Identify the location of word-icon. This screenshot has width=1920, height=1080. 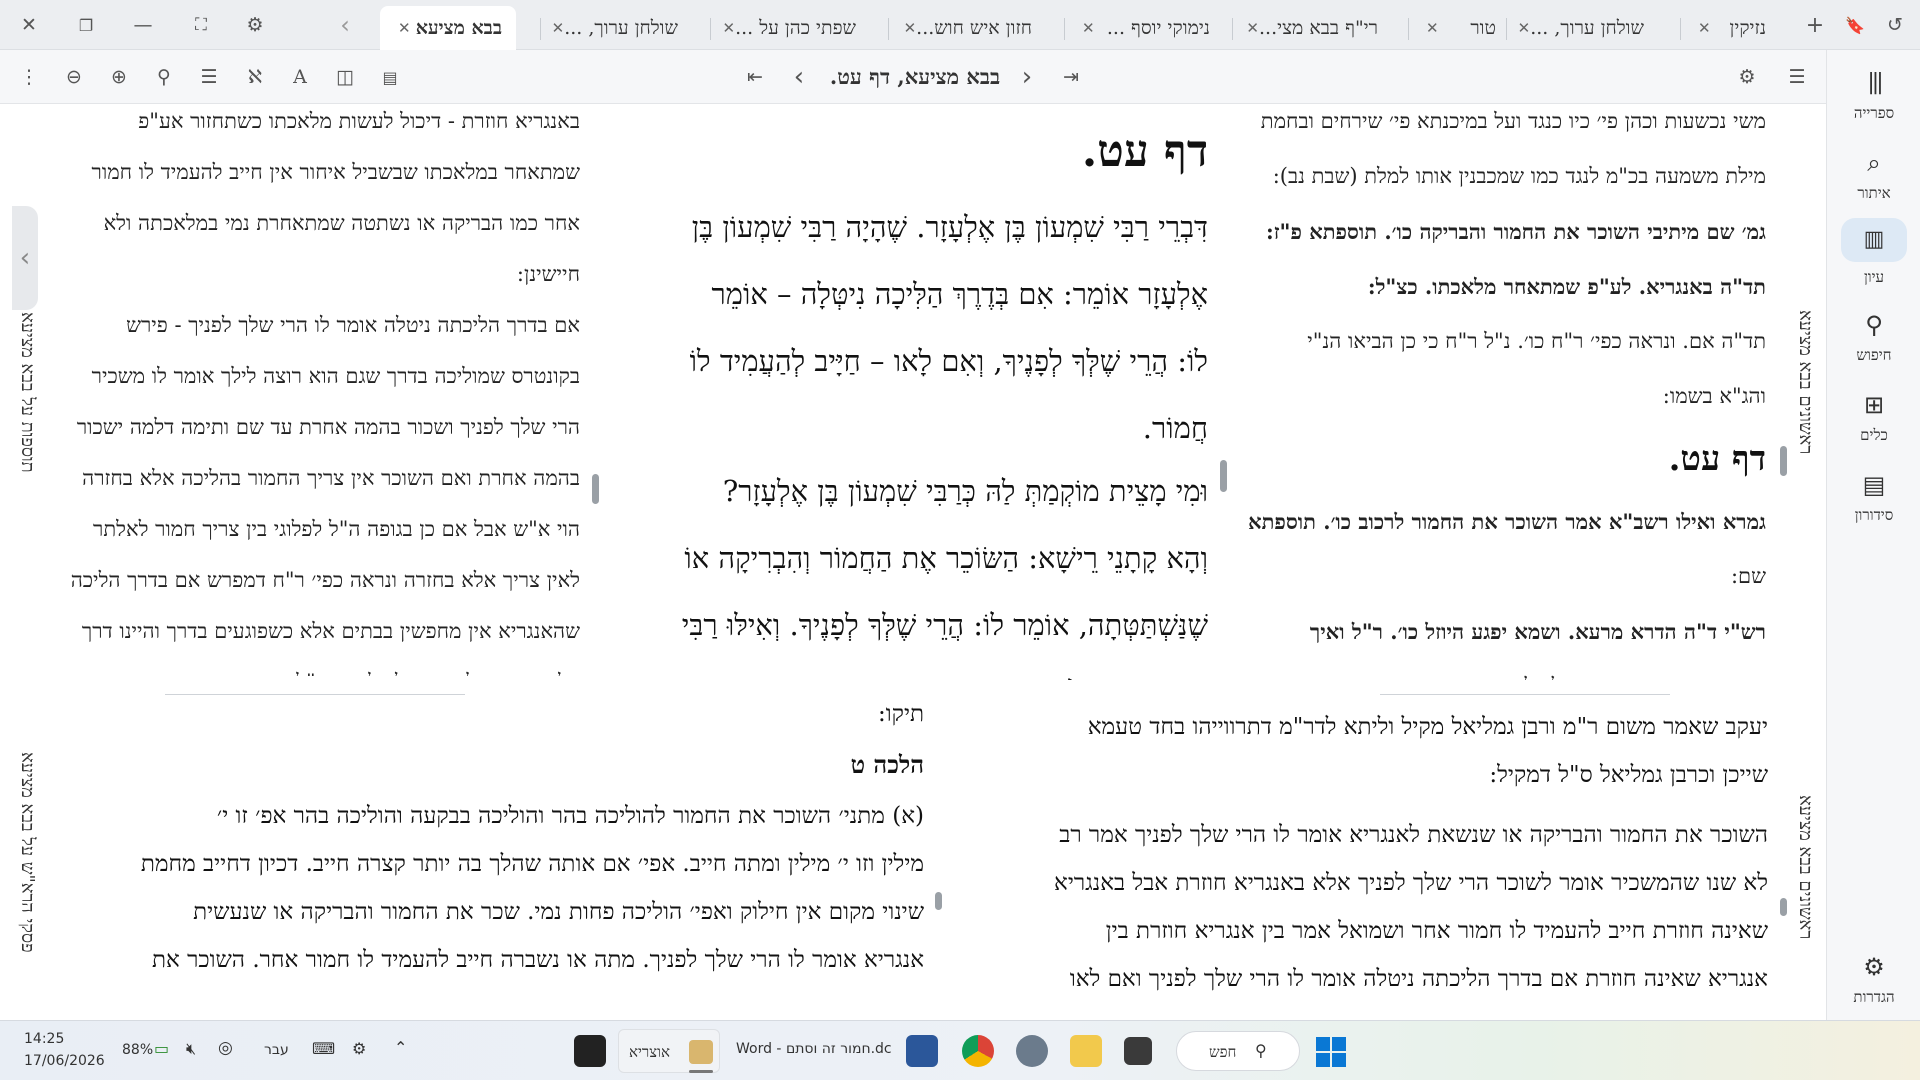
(922, 1051).